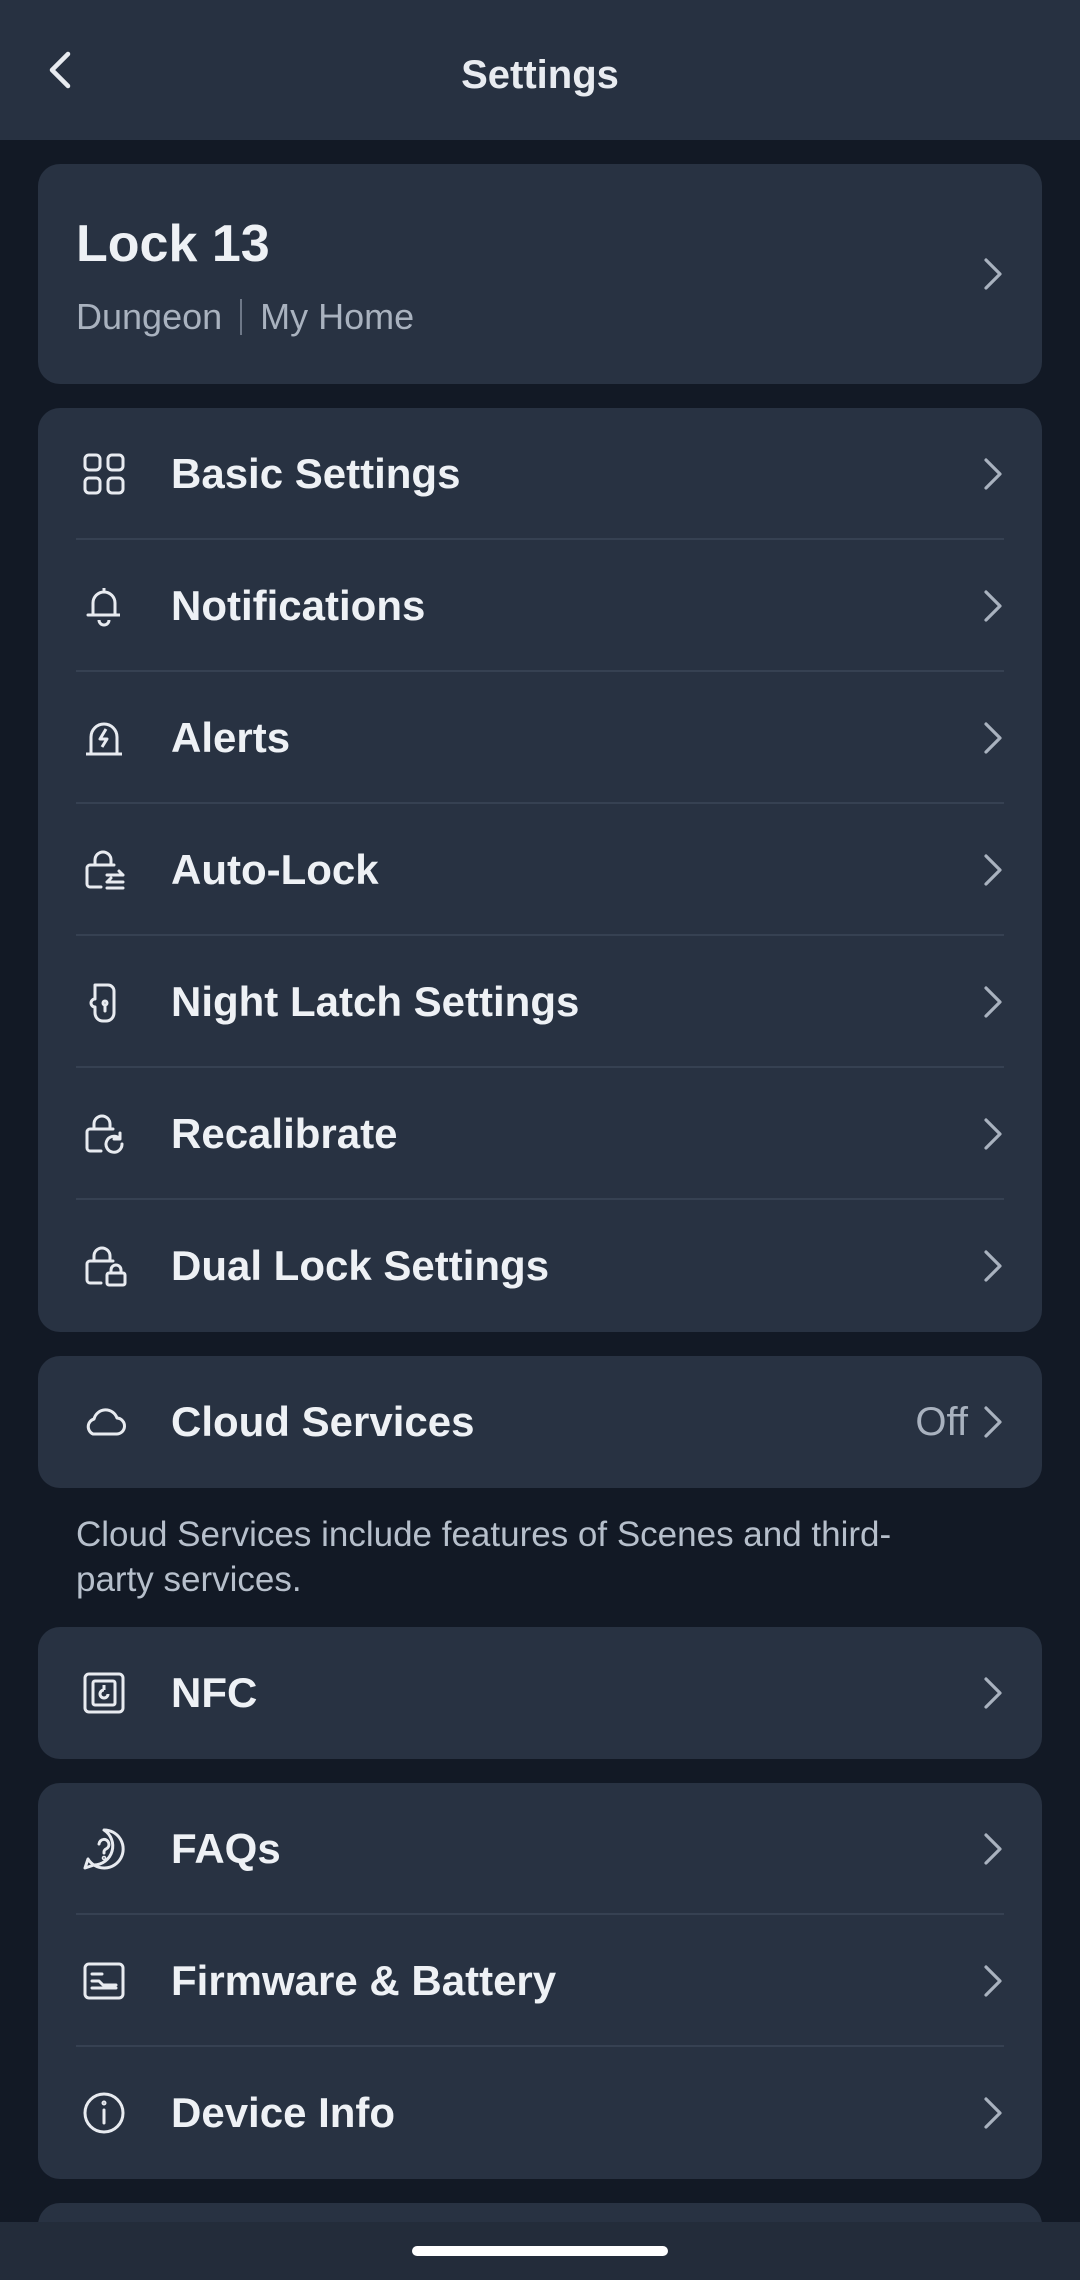 The height and width of the screenshot is (2280, 1080). Describe the element at coordinates (214, 1692) in the screenshot. I see `nfc-label: NFC` at that location.